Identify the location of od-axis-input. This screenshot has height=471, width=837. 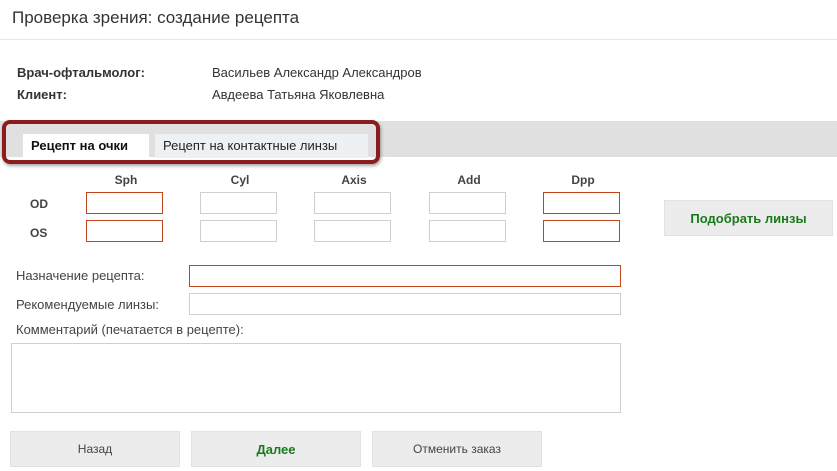
(352, 203).